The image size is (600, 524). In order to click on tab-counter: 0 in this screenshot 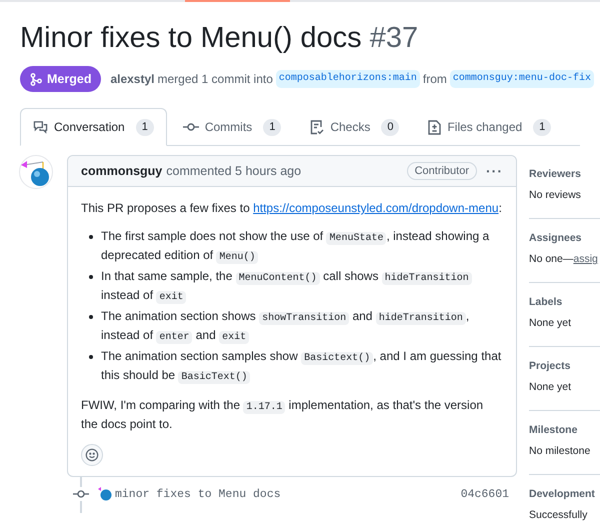, I will do `click(390, 127)`.